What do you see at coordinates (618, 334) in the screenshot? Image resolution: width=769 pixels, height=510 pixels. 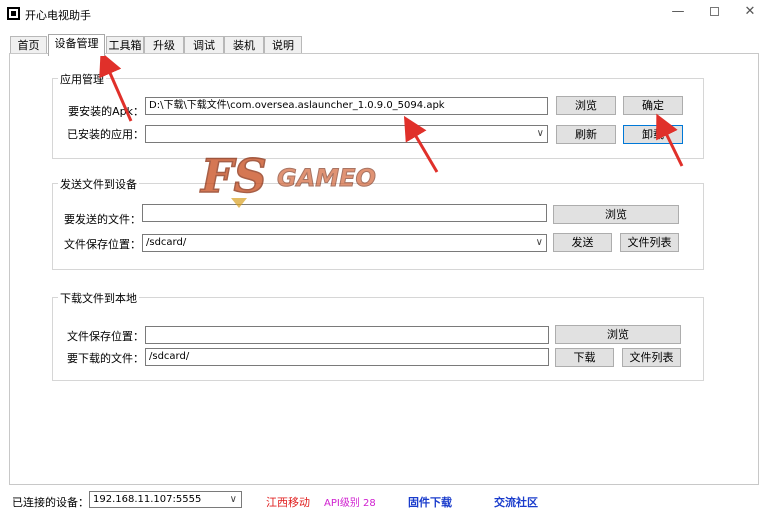 I see `download-browse-button: 浏览` at bounding box center [618, 334].